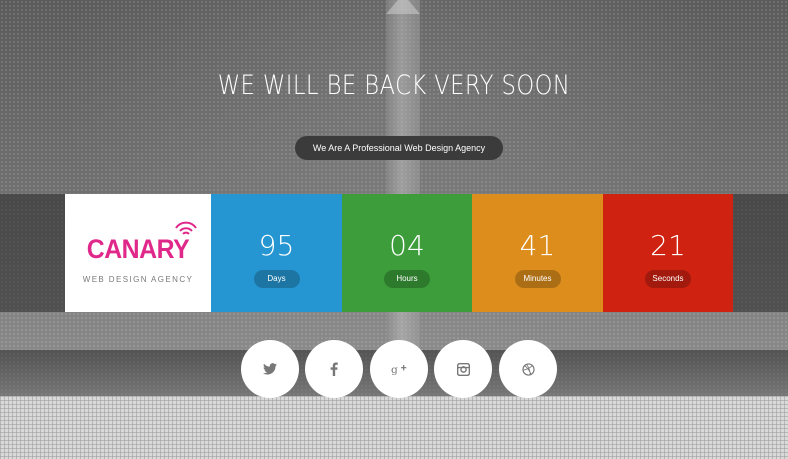  I want to click on page-headline: WE WILL BE BACK VERY SOON, so click(394, 85).